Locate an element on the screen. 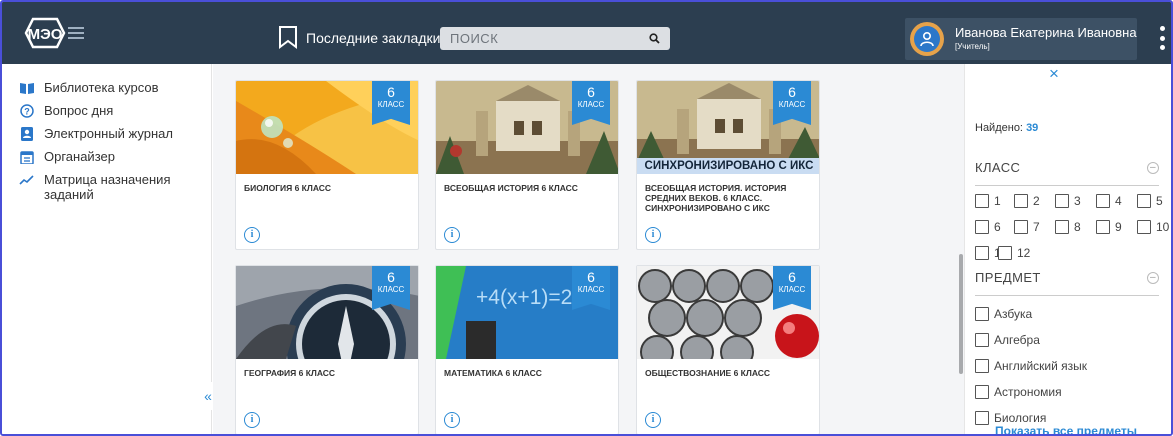 This screenshot has width=1173, height=436. subject-checkbox: Английский язык is located at coordinates (1031, 366).